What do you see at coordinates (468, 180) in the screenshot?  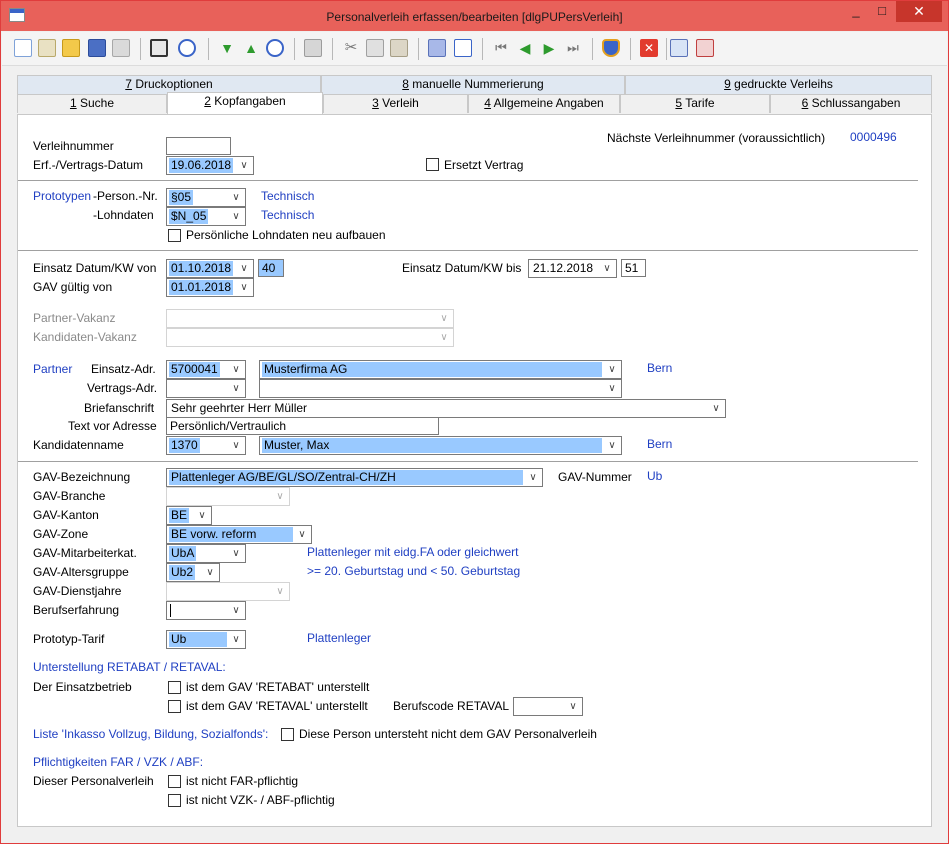 I see `divider` at bounding box center [468, 180].